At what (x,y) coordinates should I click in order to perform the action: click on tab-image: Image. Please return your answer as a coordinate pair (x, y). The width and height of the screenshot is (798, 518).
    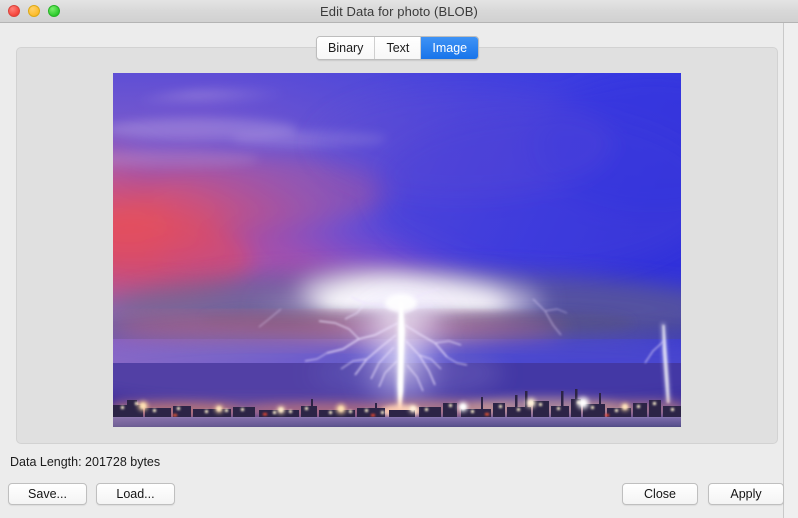
    Looking at the image, I should click on (450, 48).